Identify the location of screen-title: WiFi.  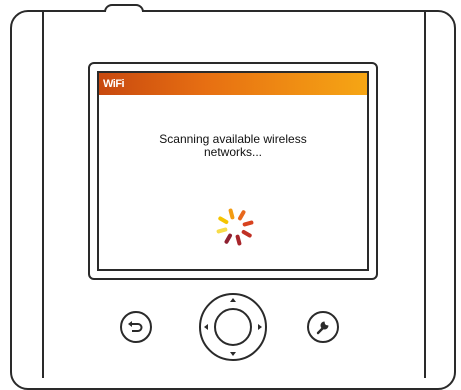
(114, 84).